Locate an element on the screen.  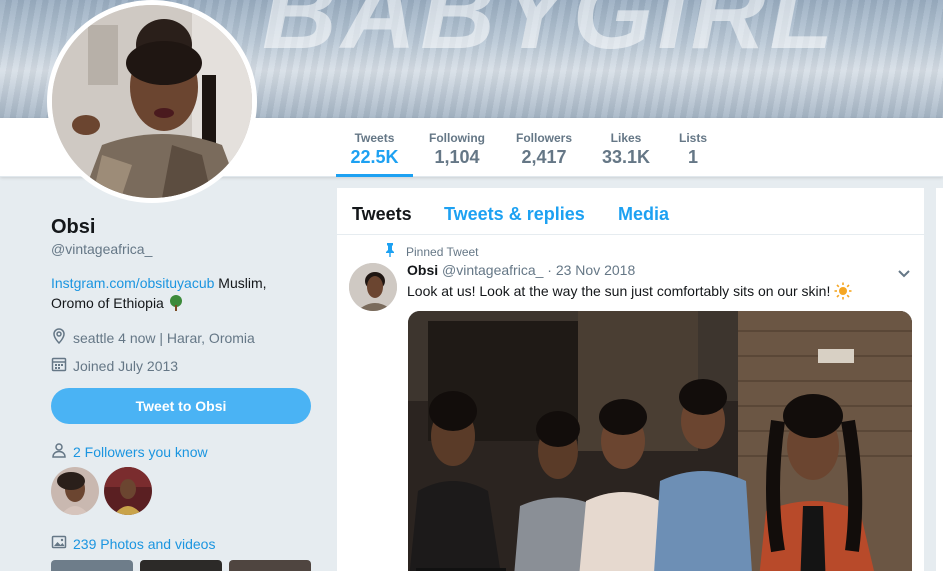
stat-label: Following is located at coordinates (457, 138).